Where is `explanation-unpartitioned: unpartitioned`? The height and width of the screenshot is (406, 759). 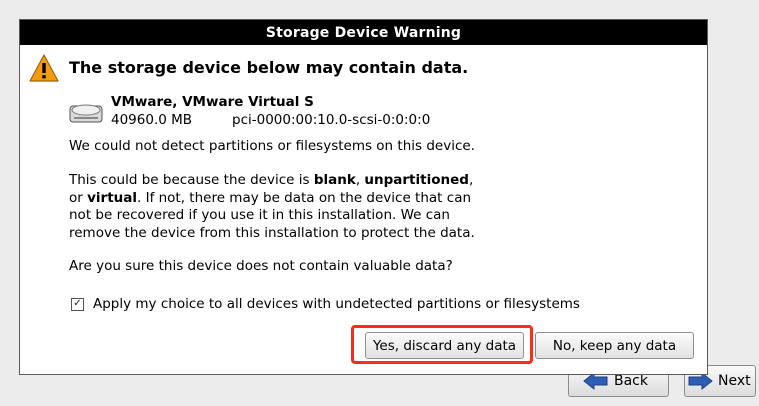
explanation-unpartitioned: unpartitioned is located at coordinates (416, 180).